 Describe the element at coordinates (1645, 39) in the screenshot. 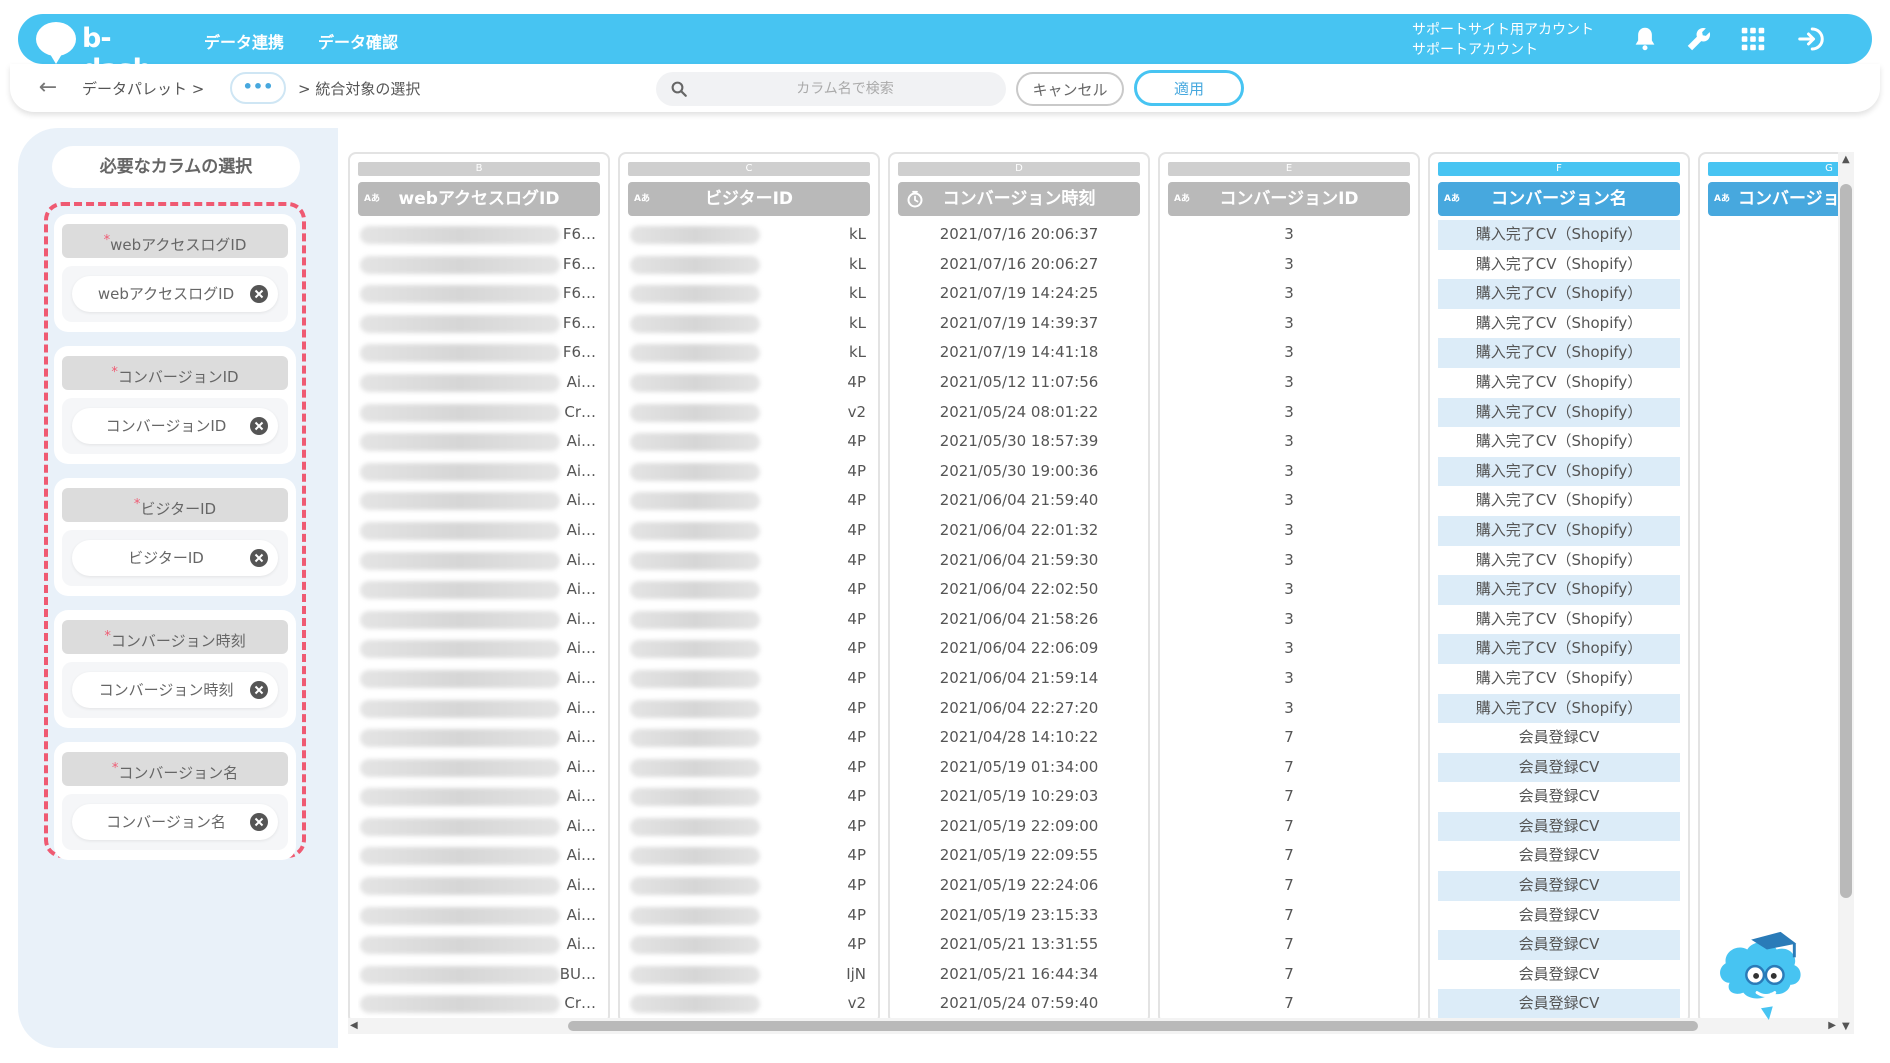

I see `bell-icon` at that location.